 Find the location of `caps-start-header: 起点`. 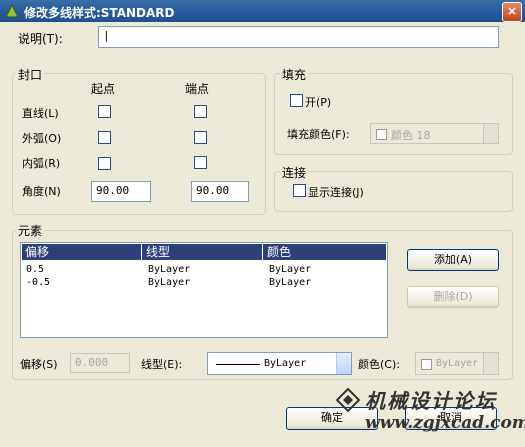

caps-start-header: 起点 is located at coordinates (103, 89).